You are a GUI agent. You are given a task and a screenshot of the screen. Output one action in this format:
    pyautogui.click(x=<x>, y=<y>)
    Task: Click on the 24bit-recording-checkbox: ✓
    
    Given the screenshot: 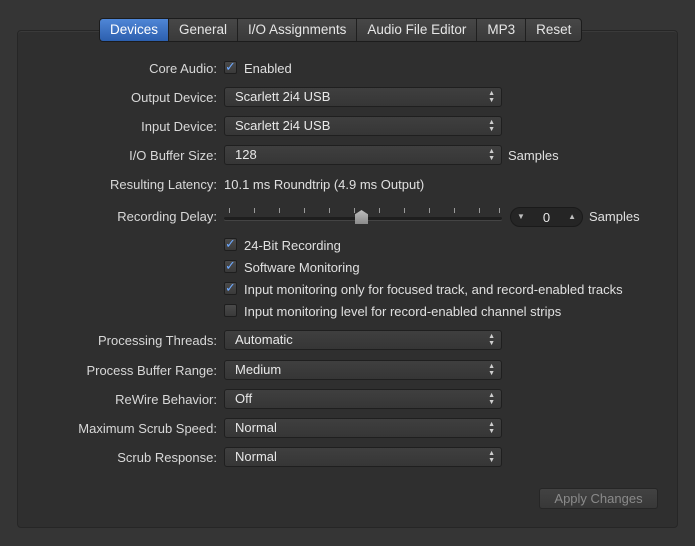 What is the action you would take?
    pyautogui.click(x=230, y=243)
    